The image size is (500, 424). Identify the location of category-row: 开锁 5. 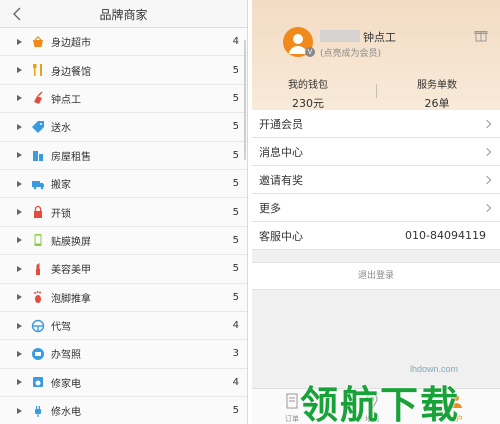
(123, 212).